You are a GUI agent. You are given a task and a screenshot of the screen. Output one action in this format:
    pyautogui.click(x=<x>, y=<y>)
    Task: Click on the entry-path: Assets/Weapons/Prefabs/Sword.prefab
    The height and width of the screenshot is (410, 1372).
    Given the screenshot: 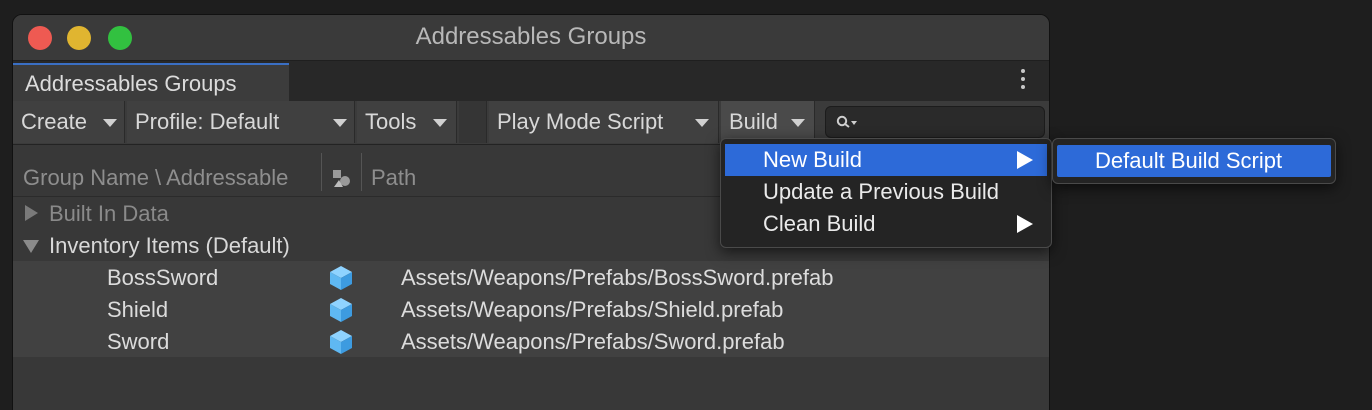 What is the action you would take?
    pyautogui.click(x=593, y=341)
    